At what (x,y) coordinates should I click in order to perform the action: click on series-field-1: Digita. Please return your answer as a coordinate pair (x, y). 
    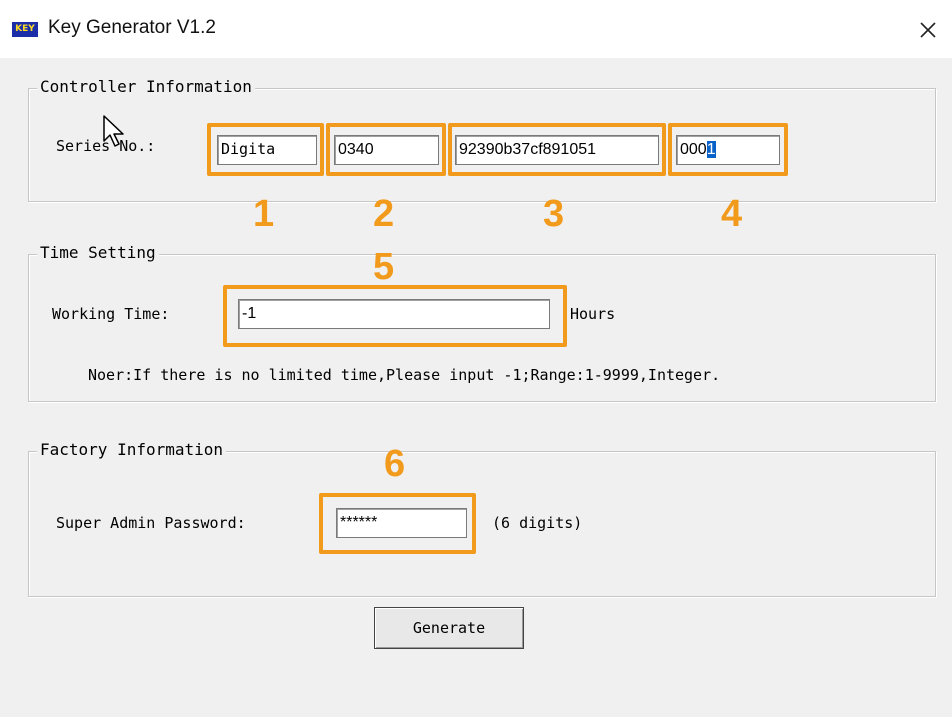
    Looking at the image, I should click on (267, 150).